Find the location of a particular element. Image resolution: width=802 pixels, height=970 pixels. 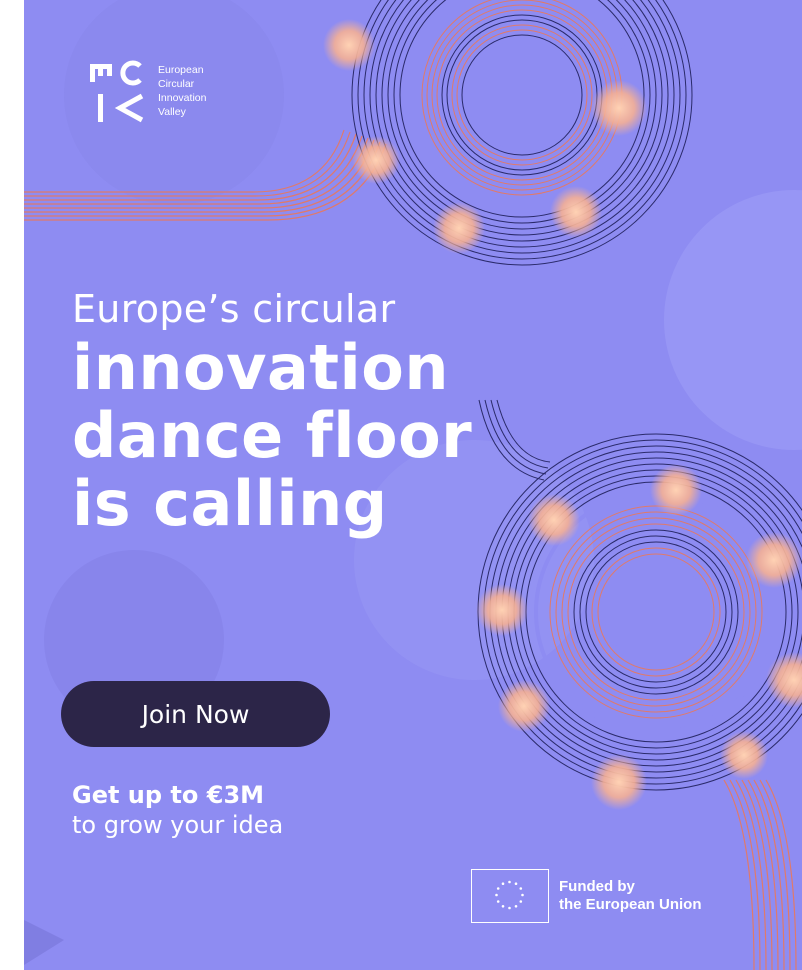

offer-description: to grow your idea is located at coordinates (178, 825).